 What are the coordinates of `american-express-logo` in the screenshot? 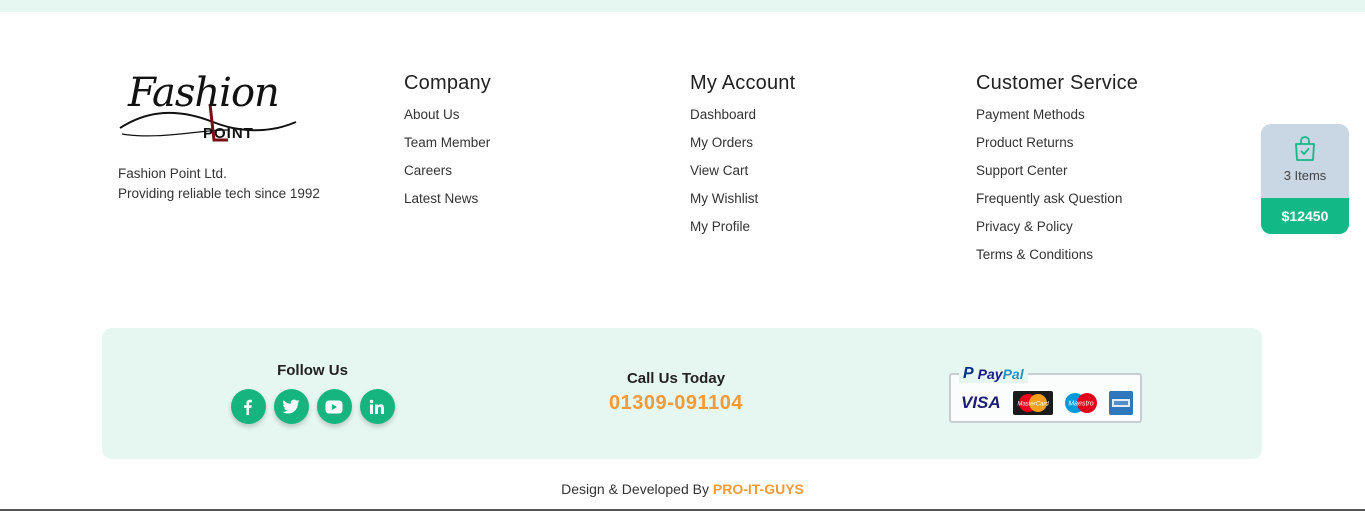 It's located at (1121, 403).